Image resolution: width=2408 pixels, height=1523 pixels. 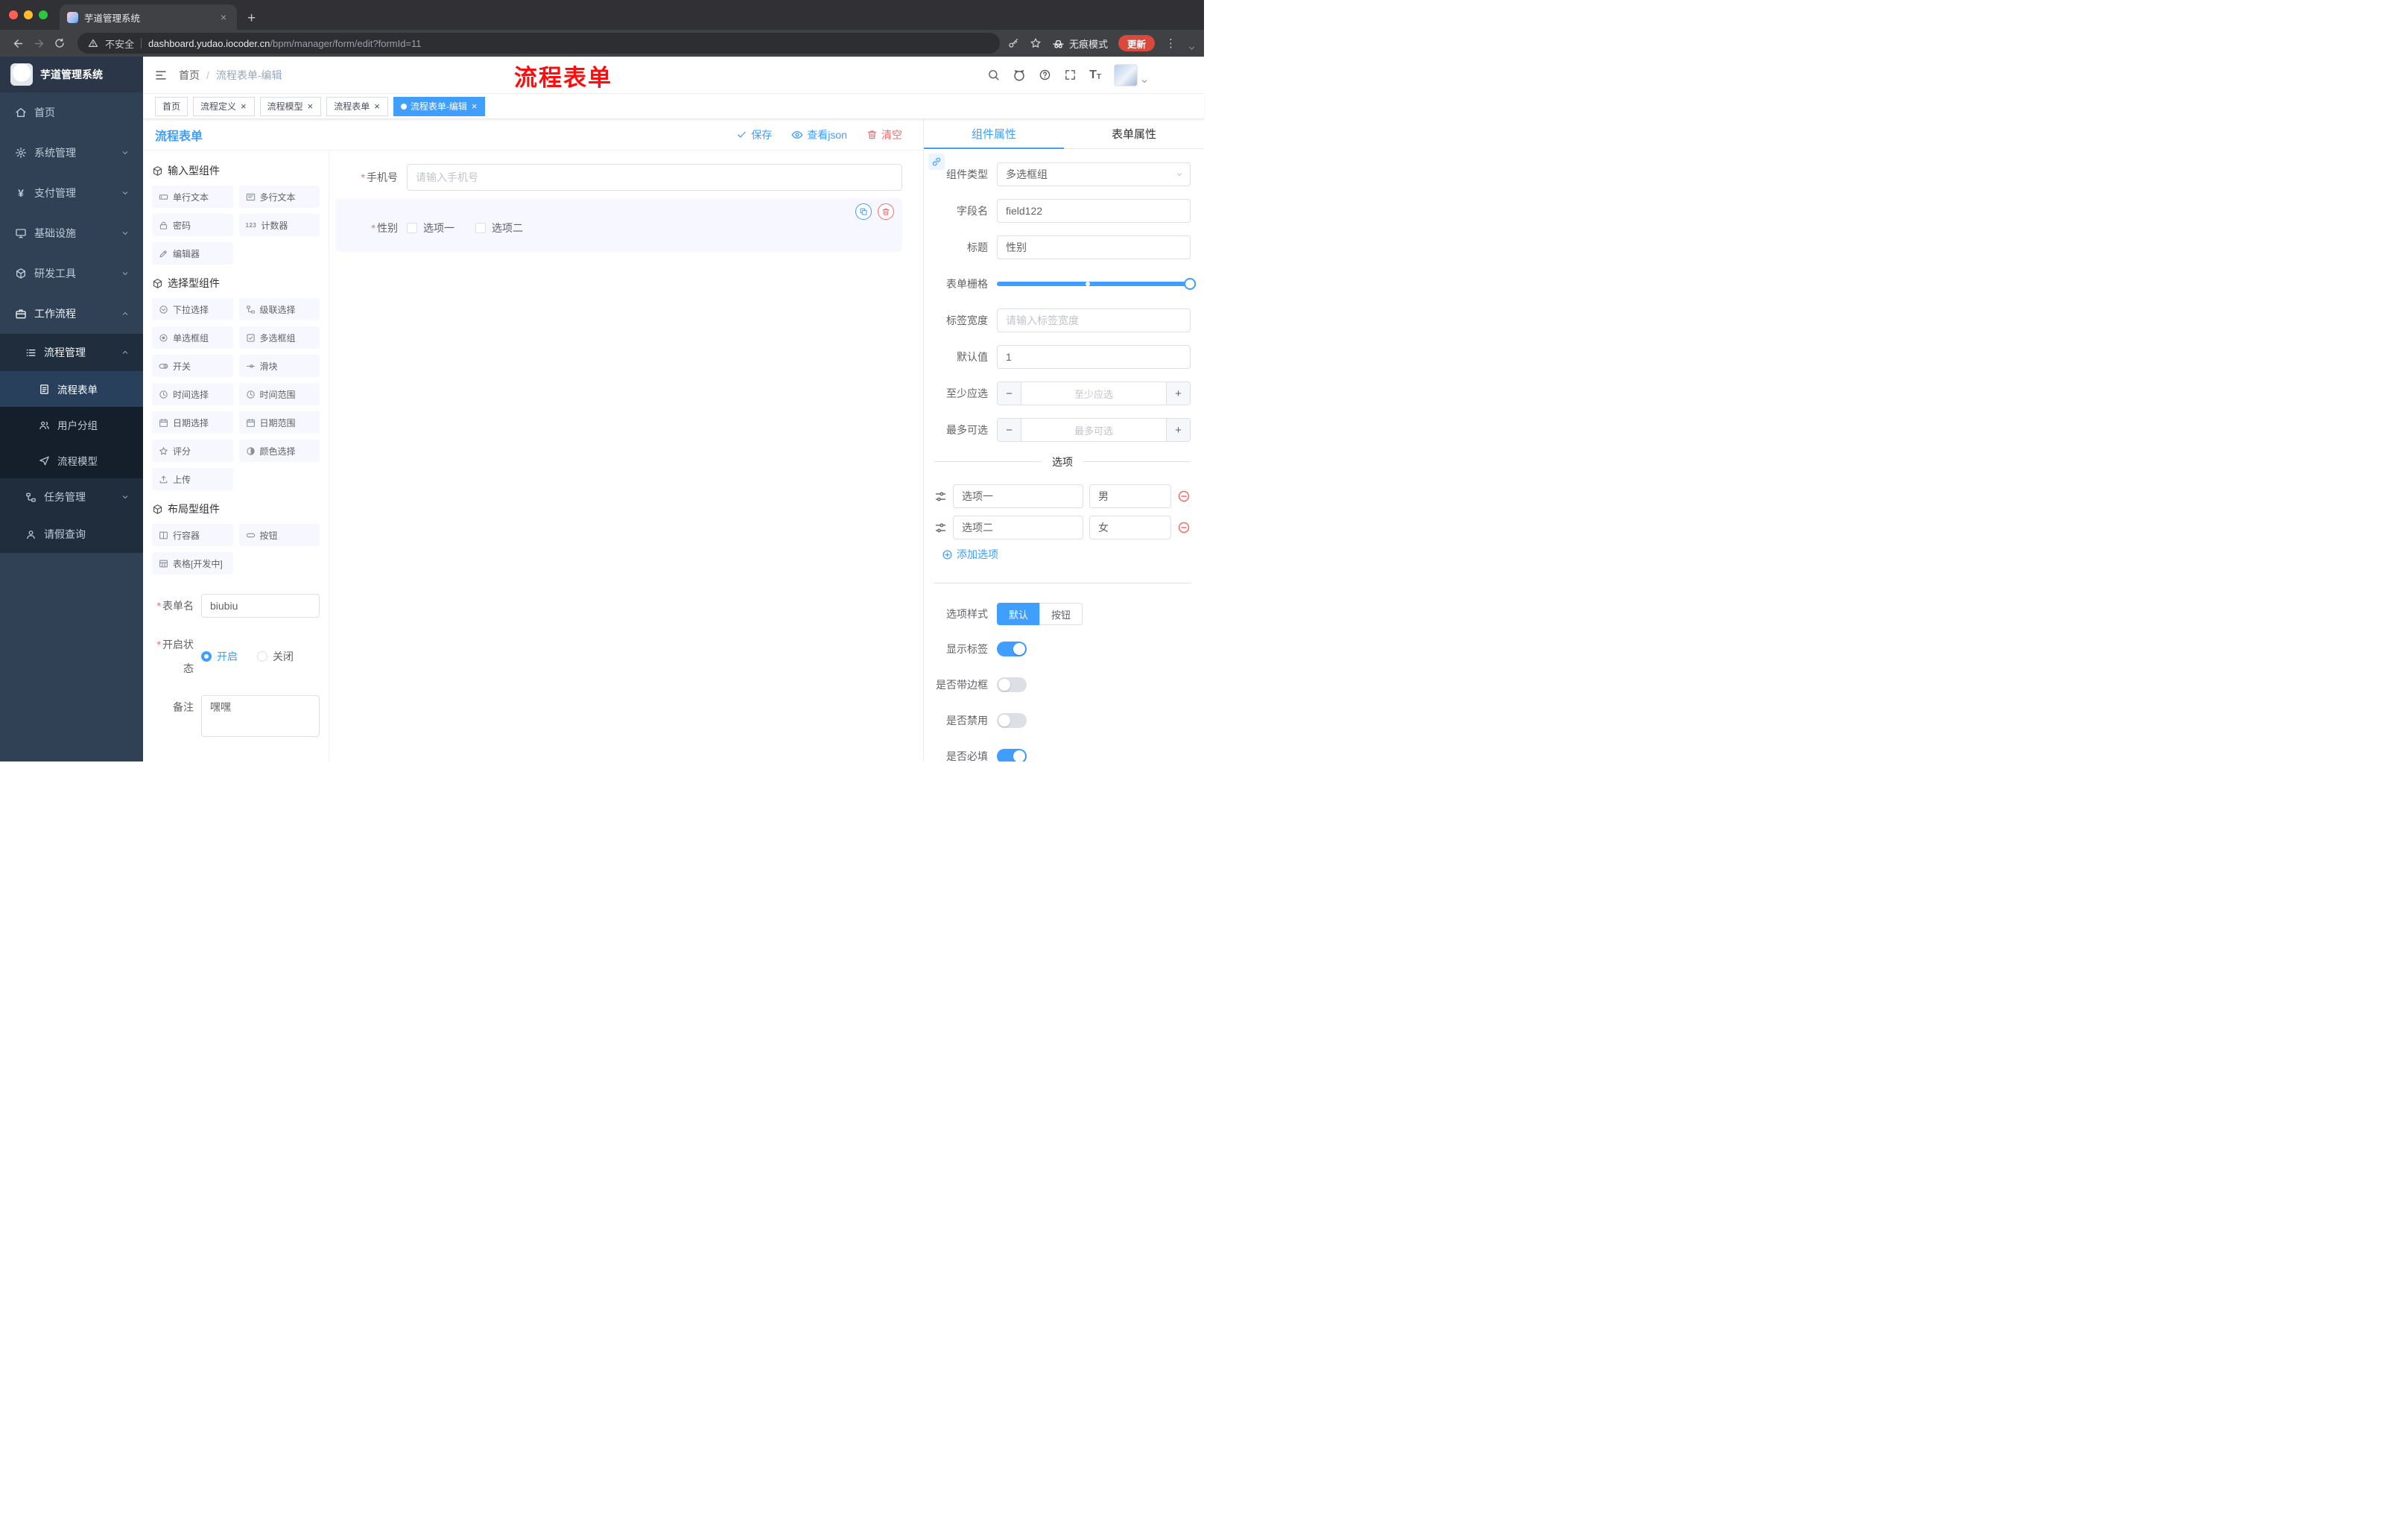 I want to click on route-tag-process-definition: 流程定义 ×, so click(x=224, y=106).